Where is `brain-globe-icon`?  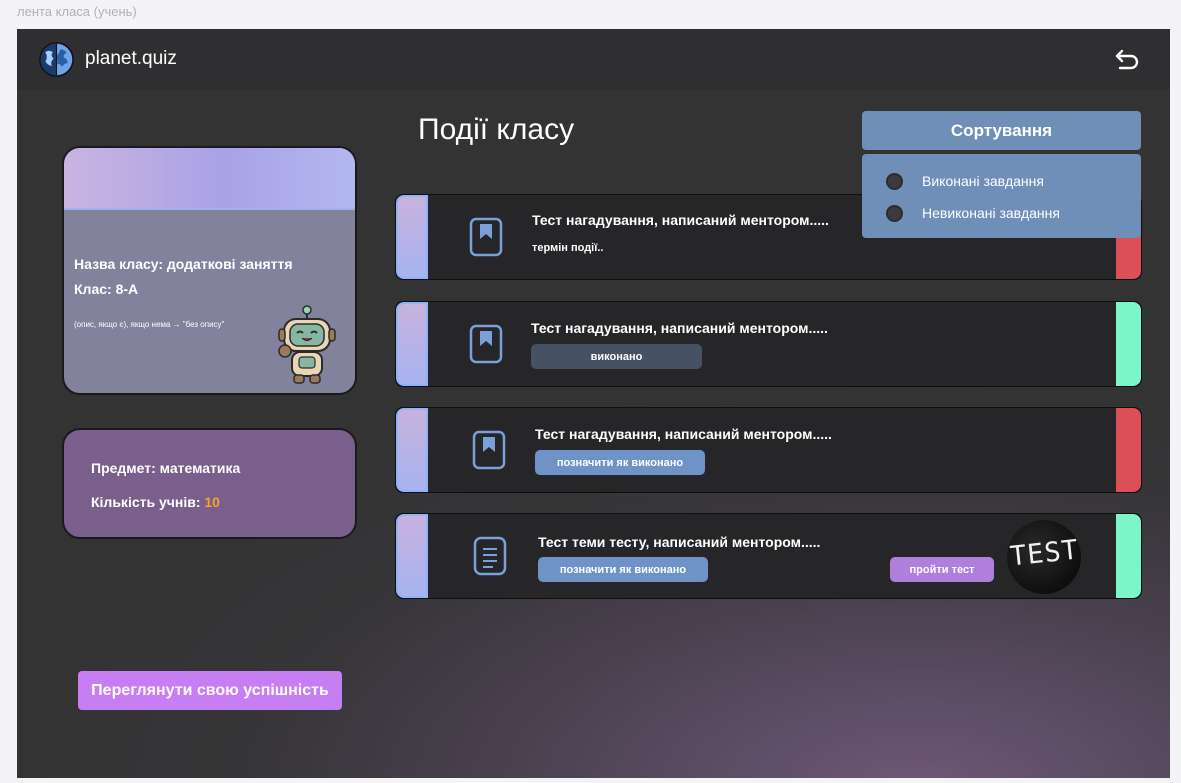 brain-globe-icon is located at coordinates (56, 59).